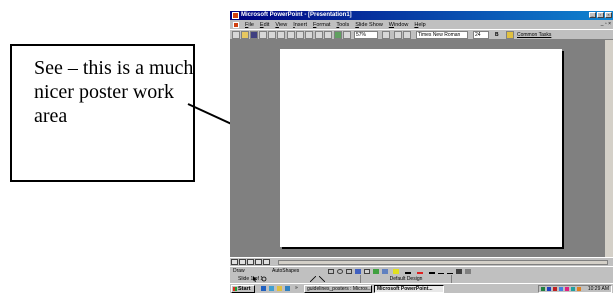  I want to click on help-icon, so click(386, 35).